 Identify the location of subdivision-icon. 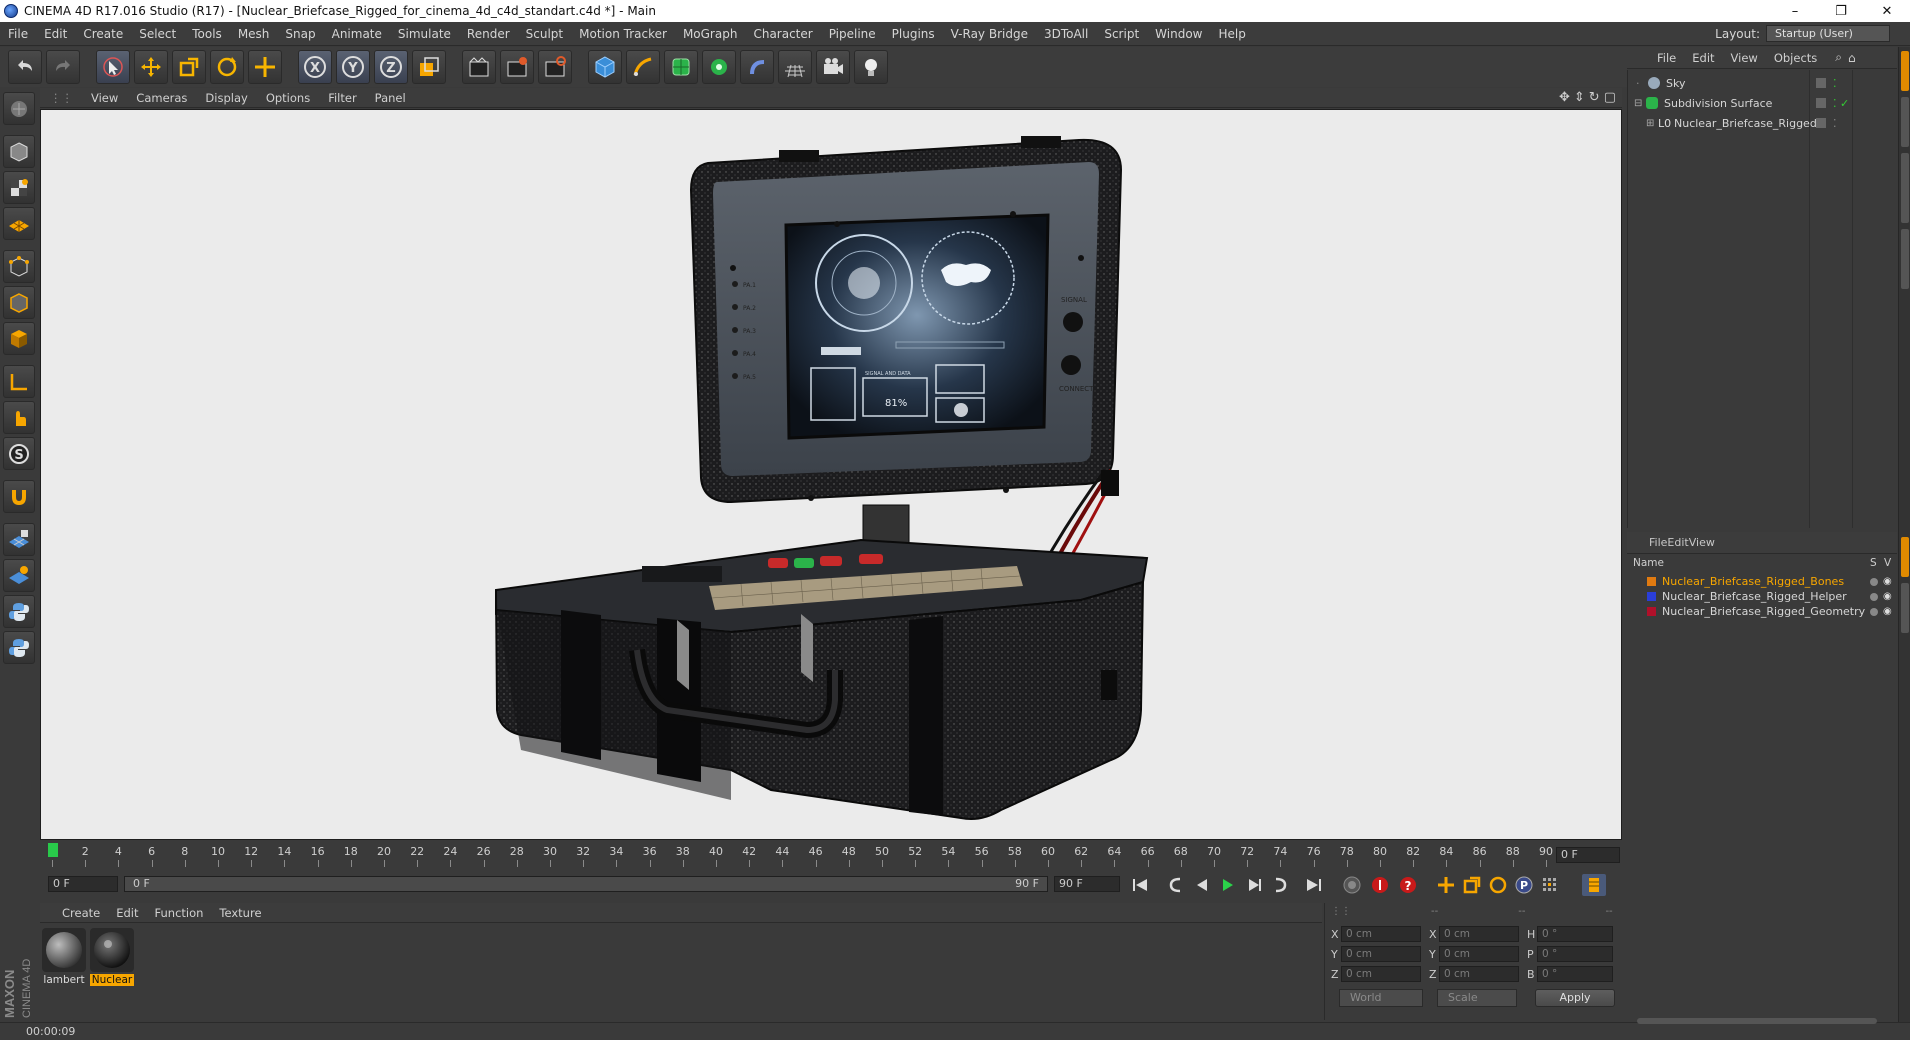
(681, 67).